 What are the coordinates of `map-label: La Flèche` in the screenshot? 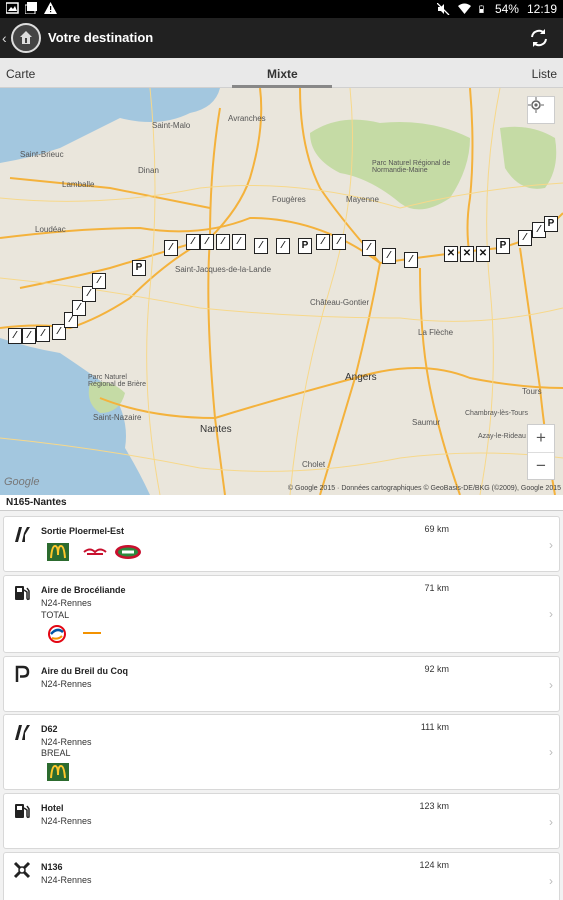 It's located at (436, 332).